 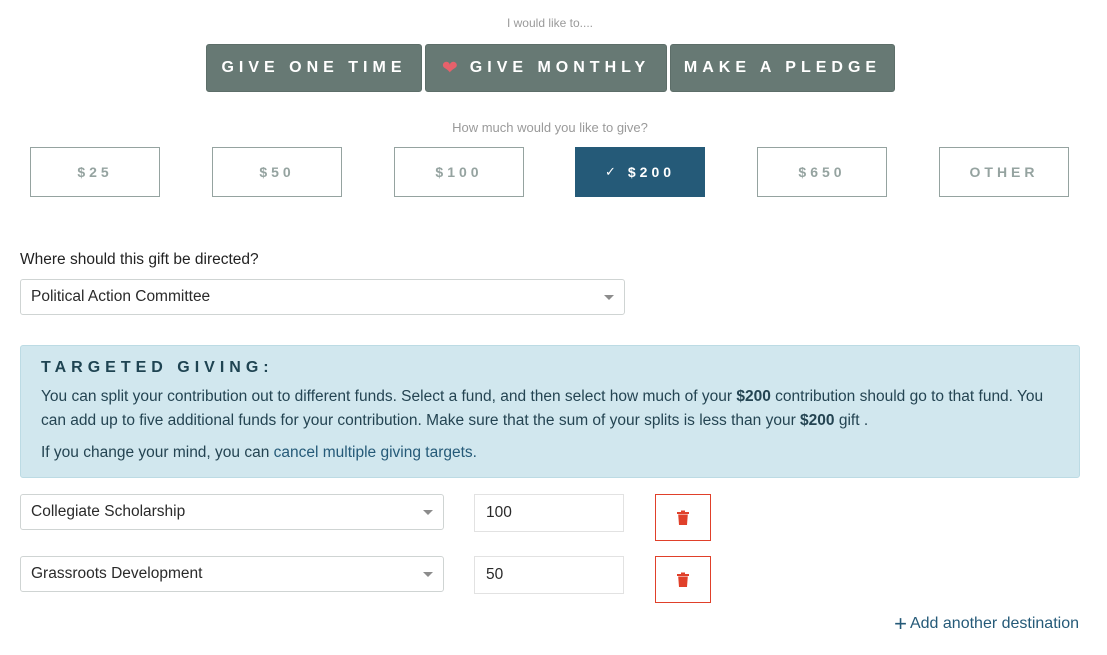 What do you see at coordinates (108, 511) in the screenshot?
I see `fund-select-value: Collegiate Scholarship` at bounding box center [108, 511].